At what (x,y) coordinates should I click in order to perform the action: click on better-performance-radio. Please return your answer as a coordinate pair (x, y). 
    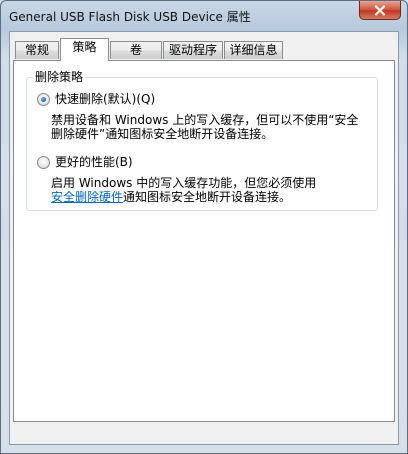
    Looking at the image, I should click on (43, 162).